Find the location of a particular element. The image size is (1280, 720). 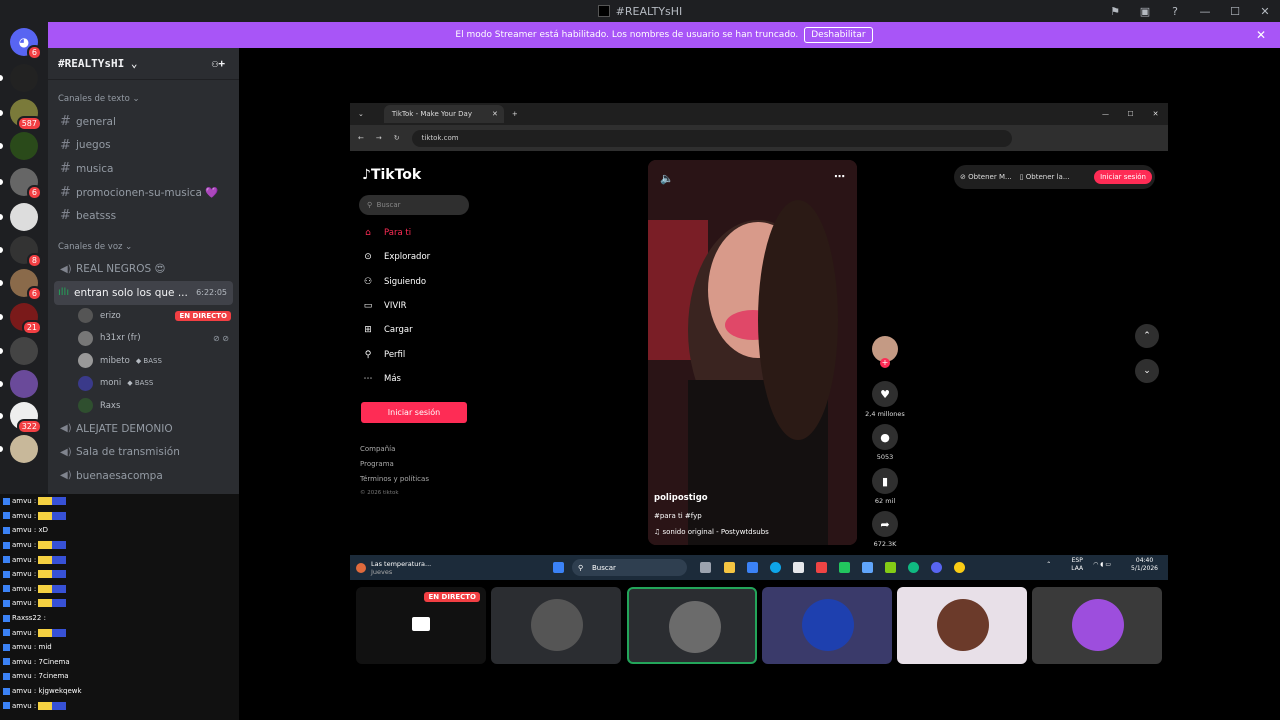

footer-link: Programa is located at coordinates (377, 464).